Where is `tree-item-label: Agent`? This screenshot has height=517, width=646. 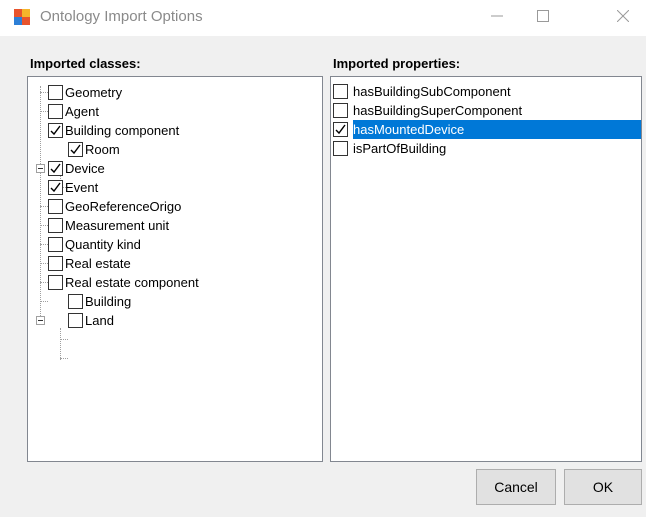 tree-item-label: Agent is located at coordinates (82, 111).